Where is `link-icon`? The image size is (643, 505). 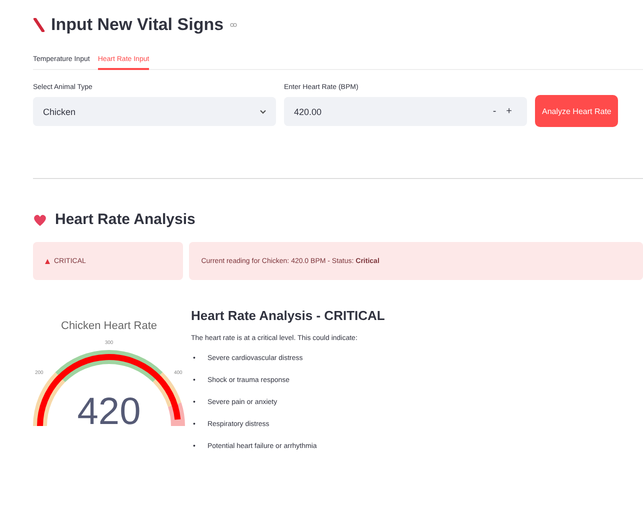
link-icon is located at coordinates (233, 25).